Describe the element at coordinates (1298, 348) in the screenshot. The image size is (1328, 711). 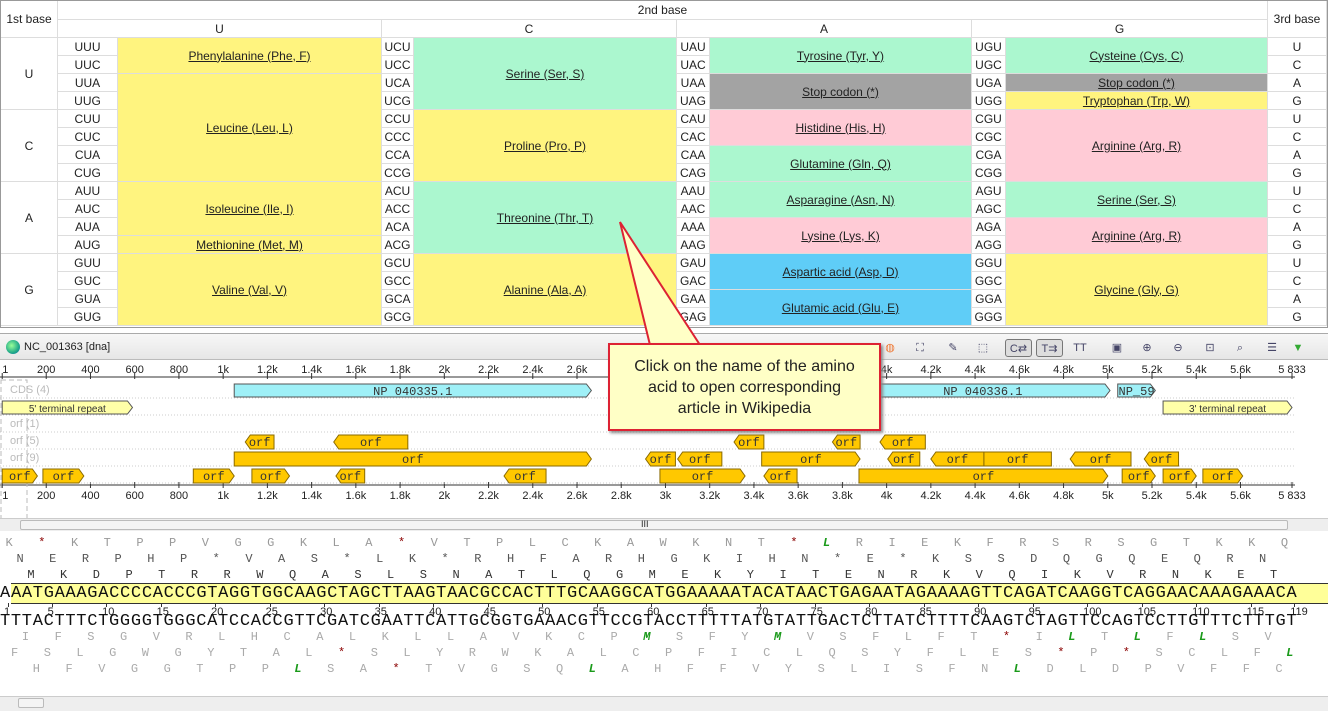
I see `collapse-button: ▼` at that location.